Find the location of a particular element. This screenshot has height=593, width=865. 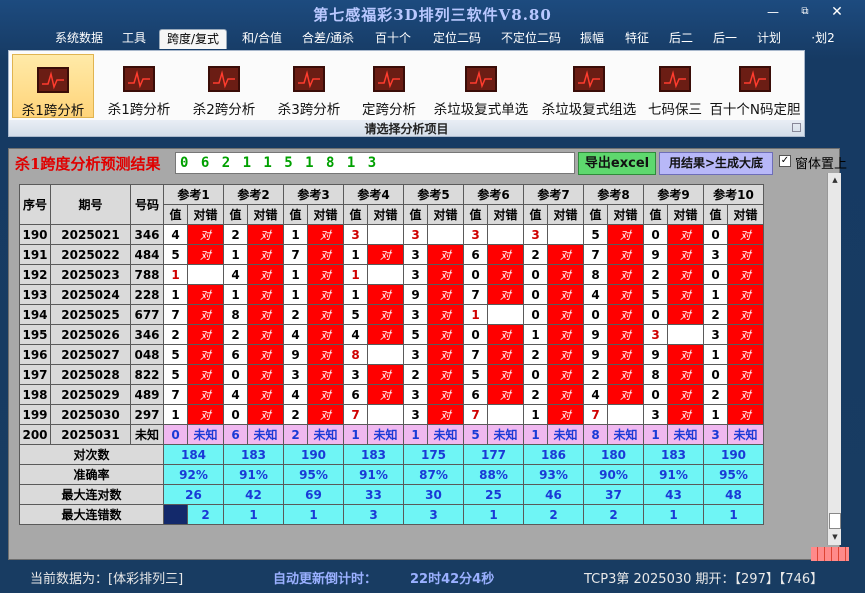

resize-grip-icon is located at coordinates (830, 554).